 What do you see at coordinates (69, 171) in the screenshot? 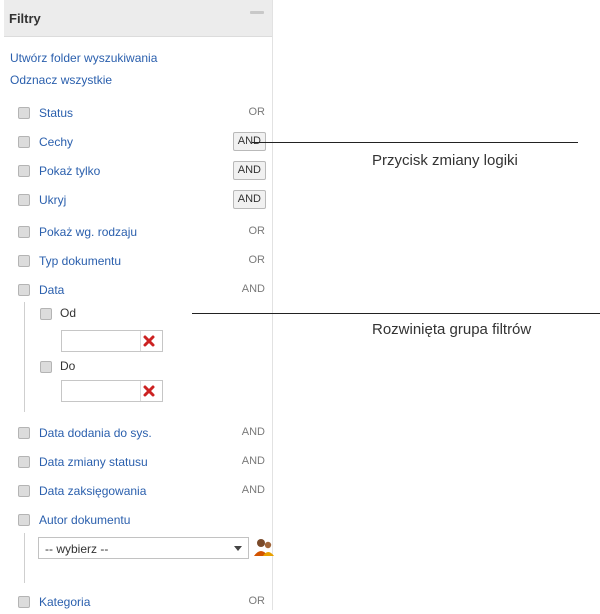
I see `filter-label: Pokaż tylko` at bounding box center [69, 171].